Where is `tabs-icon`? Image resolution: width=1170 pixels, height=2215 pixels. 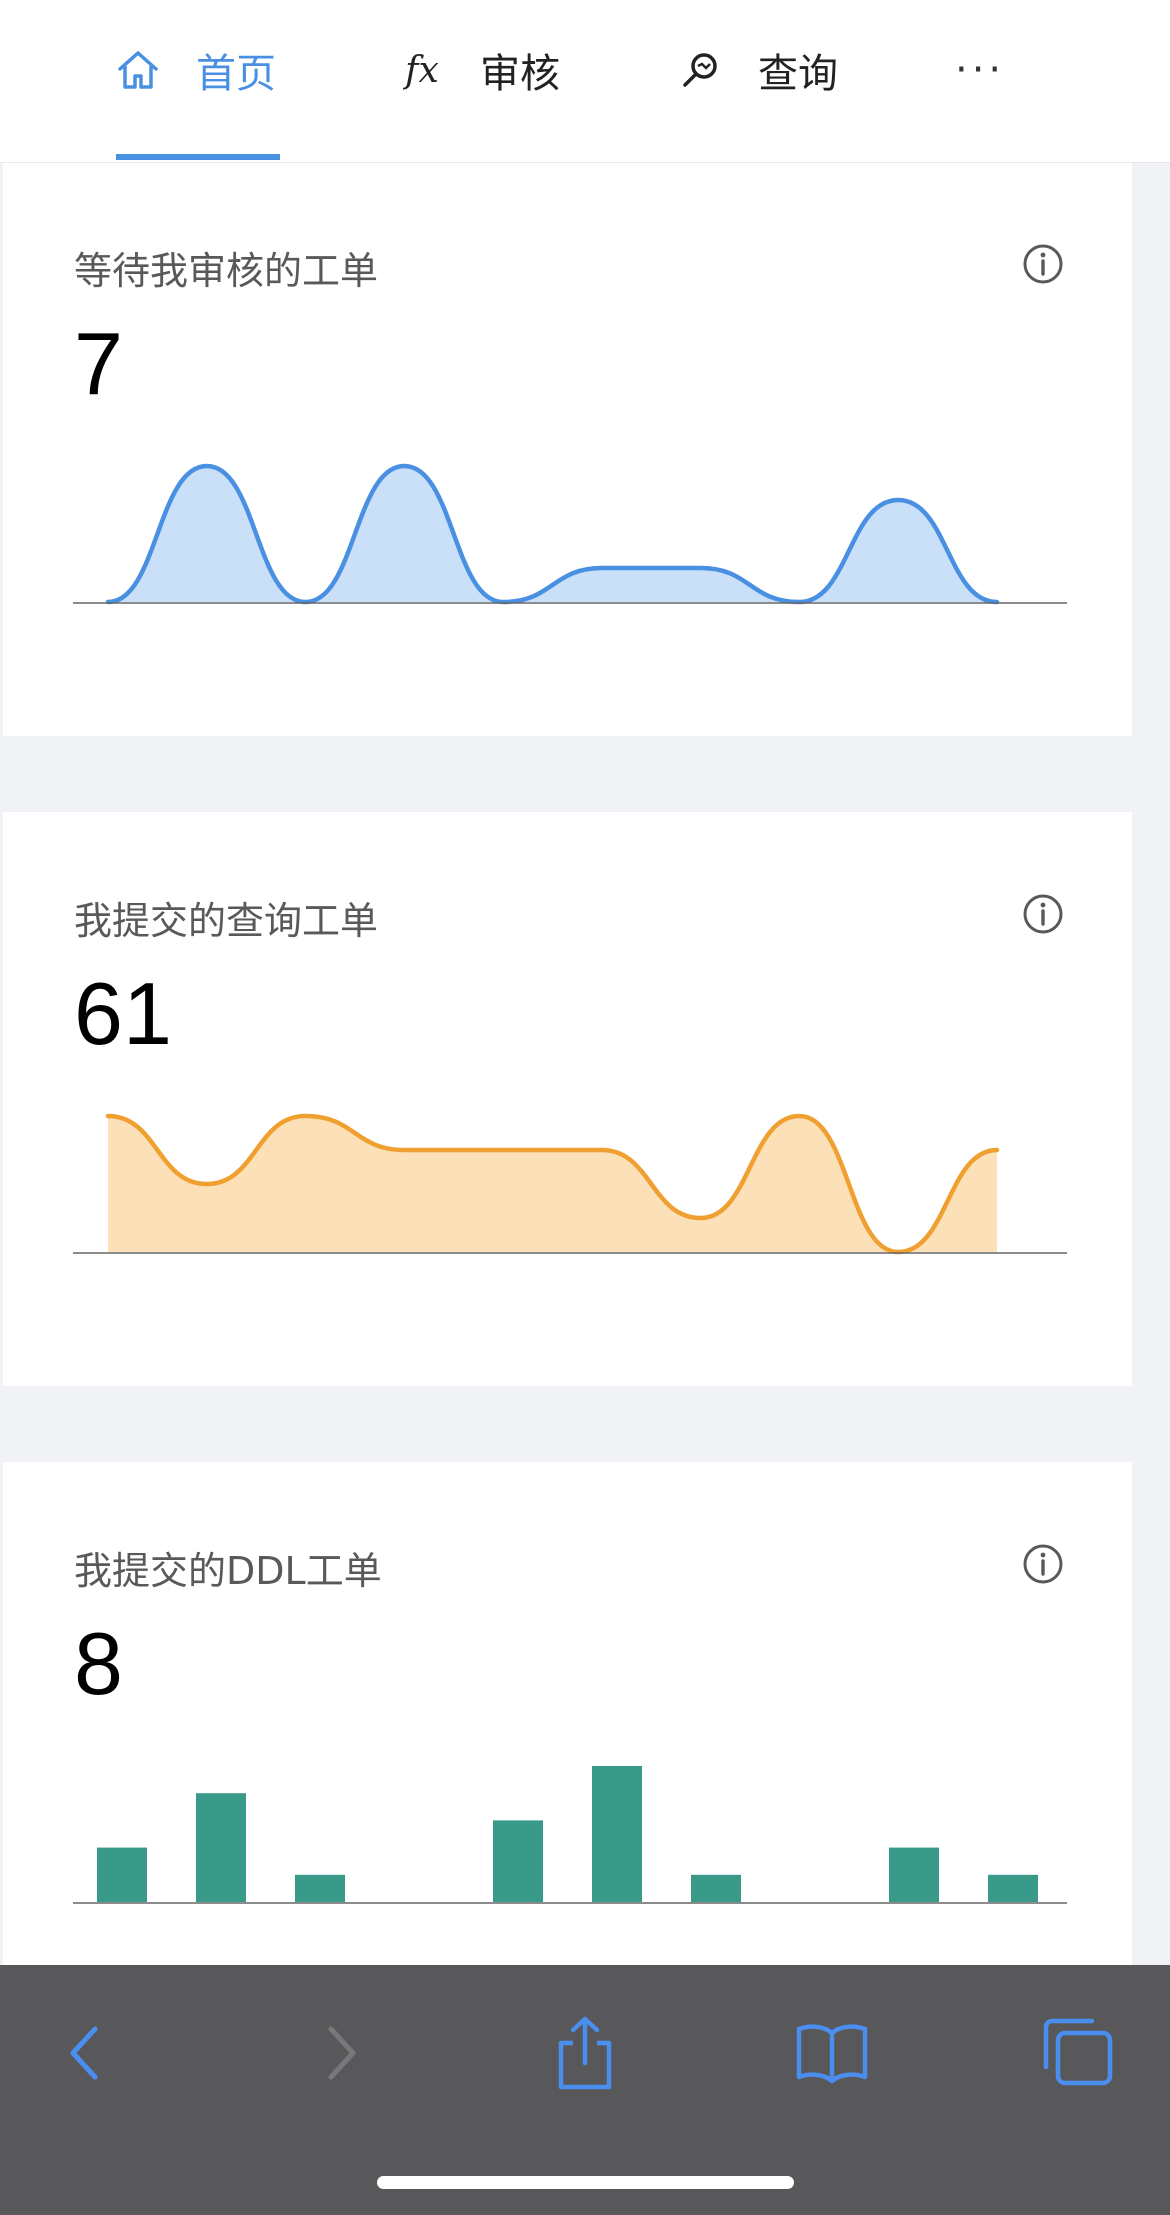 tabs-icon is located at coordinates (1078, 2052).